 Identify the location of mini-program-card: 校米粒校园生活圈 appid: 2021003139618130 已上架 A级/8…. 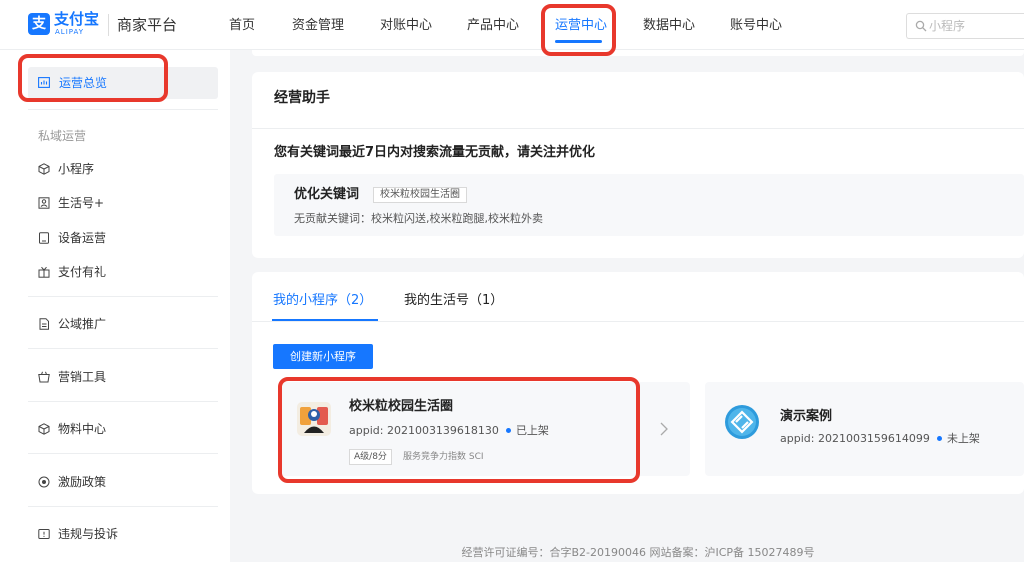
(484, 429).